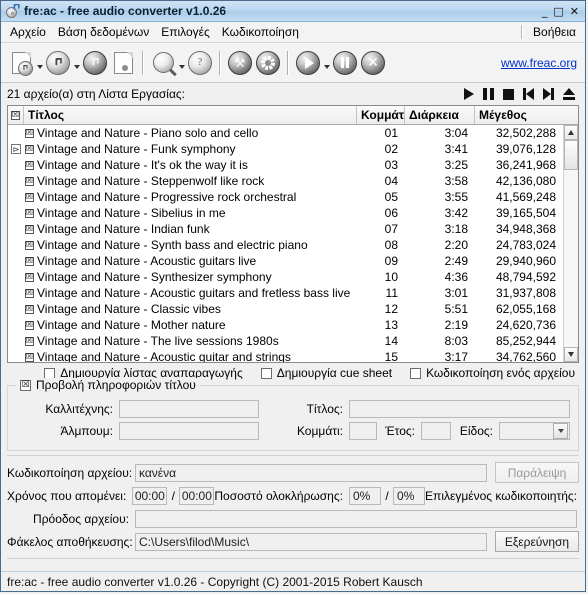  I want to click on track-number-field, so click(363, 431).